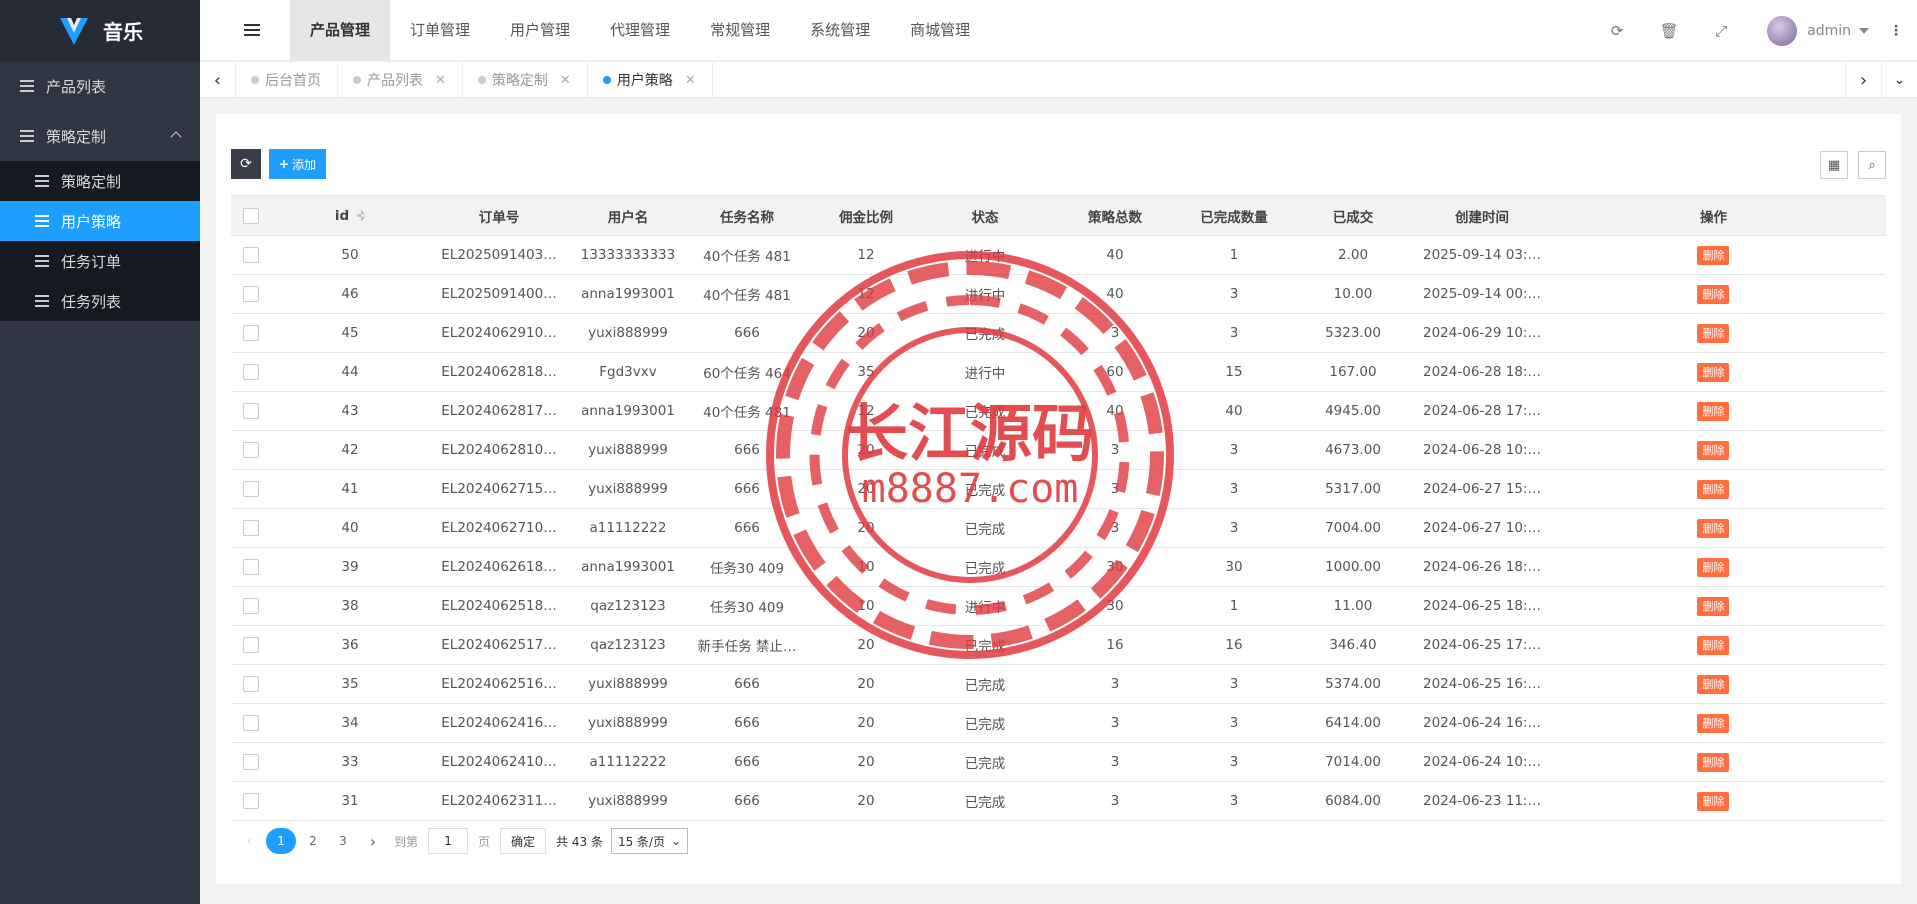  What do you see at coordinates (1669, 31) in the screenshot?
I see `trash-icon: 🗑` at bounding box center [1669, 31].